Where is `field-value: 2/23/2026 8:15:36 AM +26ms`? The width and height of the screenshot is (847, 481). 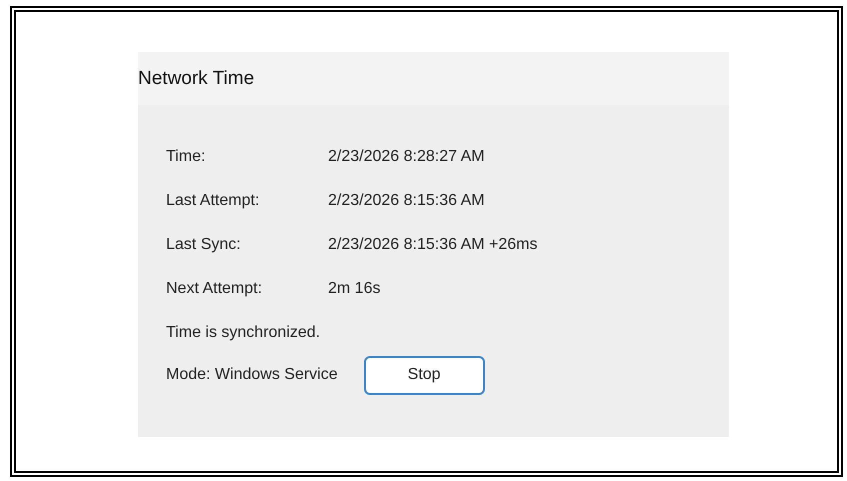
field-value: 2/23/2026 8:15:36 AM +26ms is located at coordinates (433, 245).